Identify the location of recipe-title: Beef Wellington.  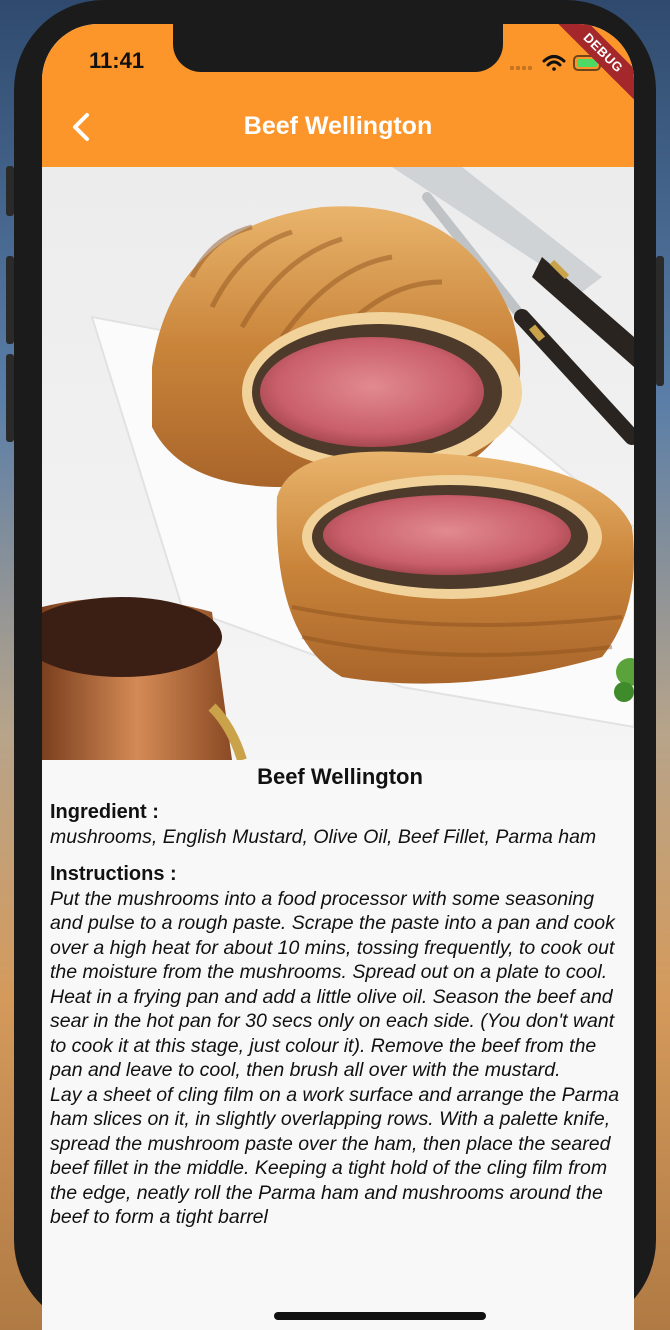
(340, 776).